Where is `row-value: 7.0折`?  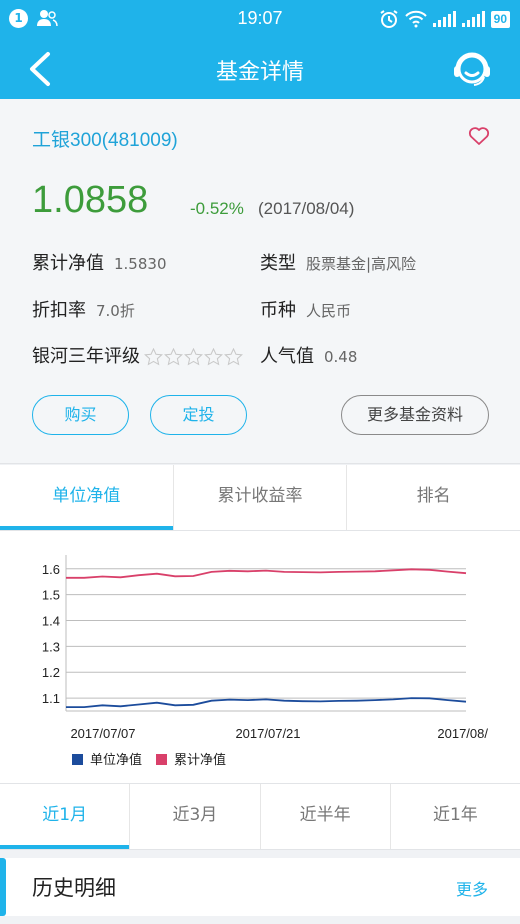 row-value: 7.0折 is located at coordinates (115, 311).